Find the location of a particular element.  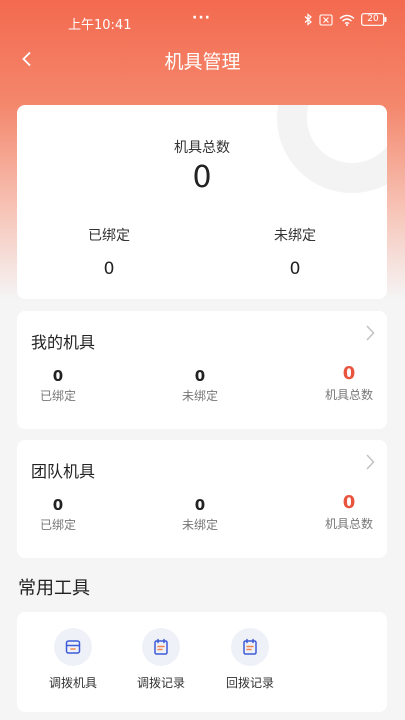

my-unbound-label: 未绑定 is located at coordinates (199, 396).